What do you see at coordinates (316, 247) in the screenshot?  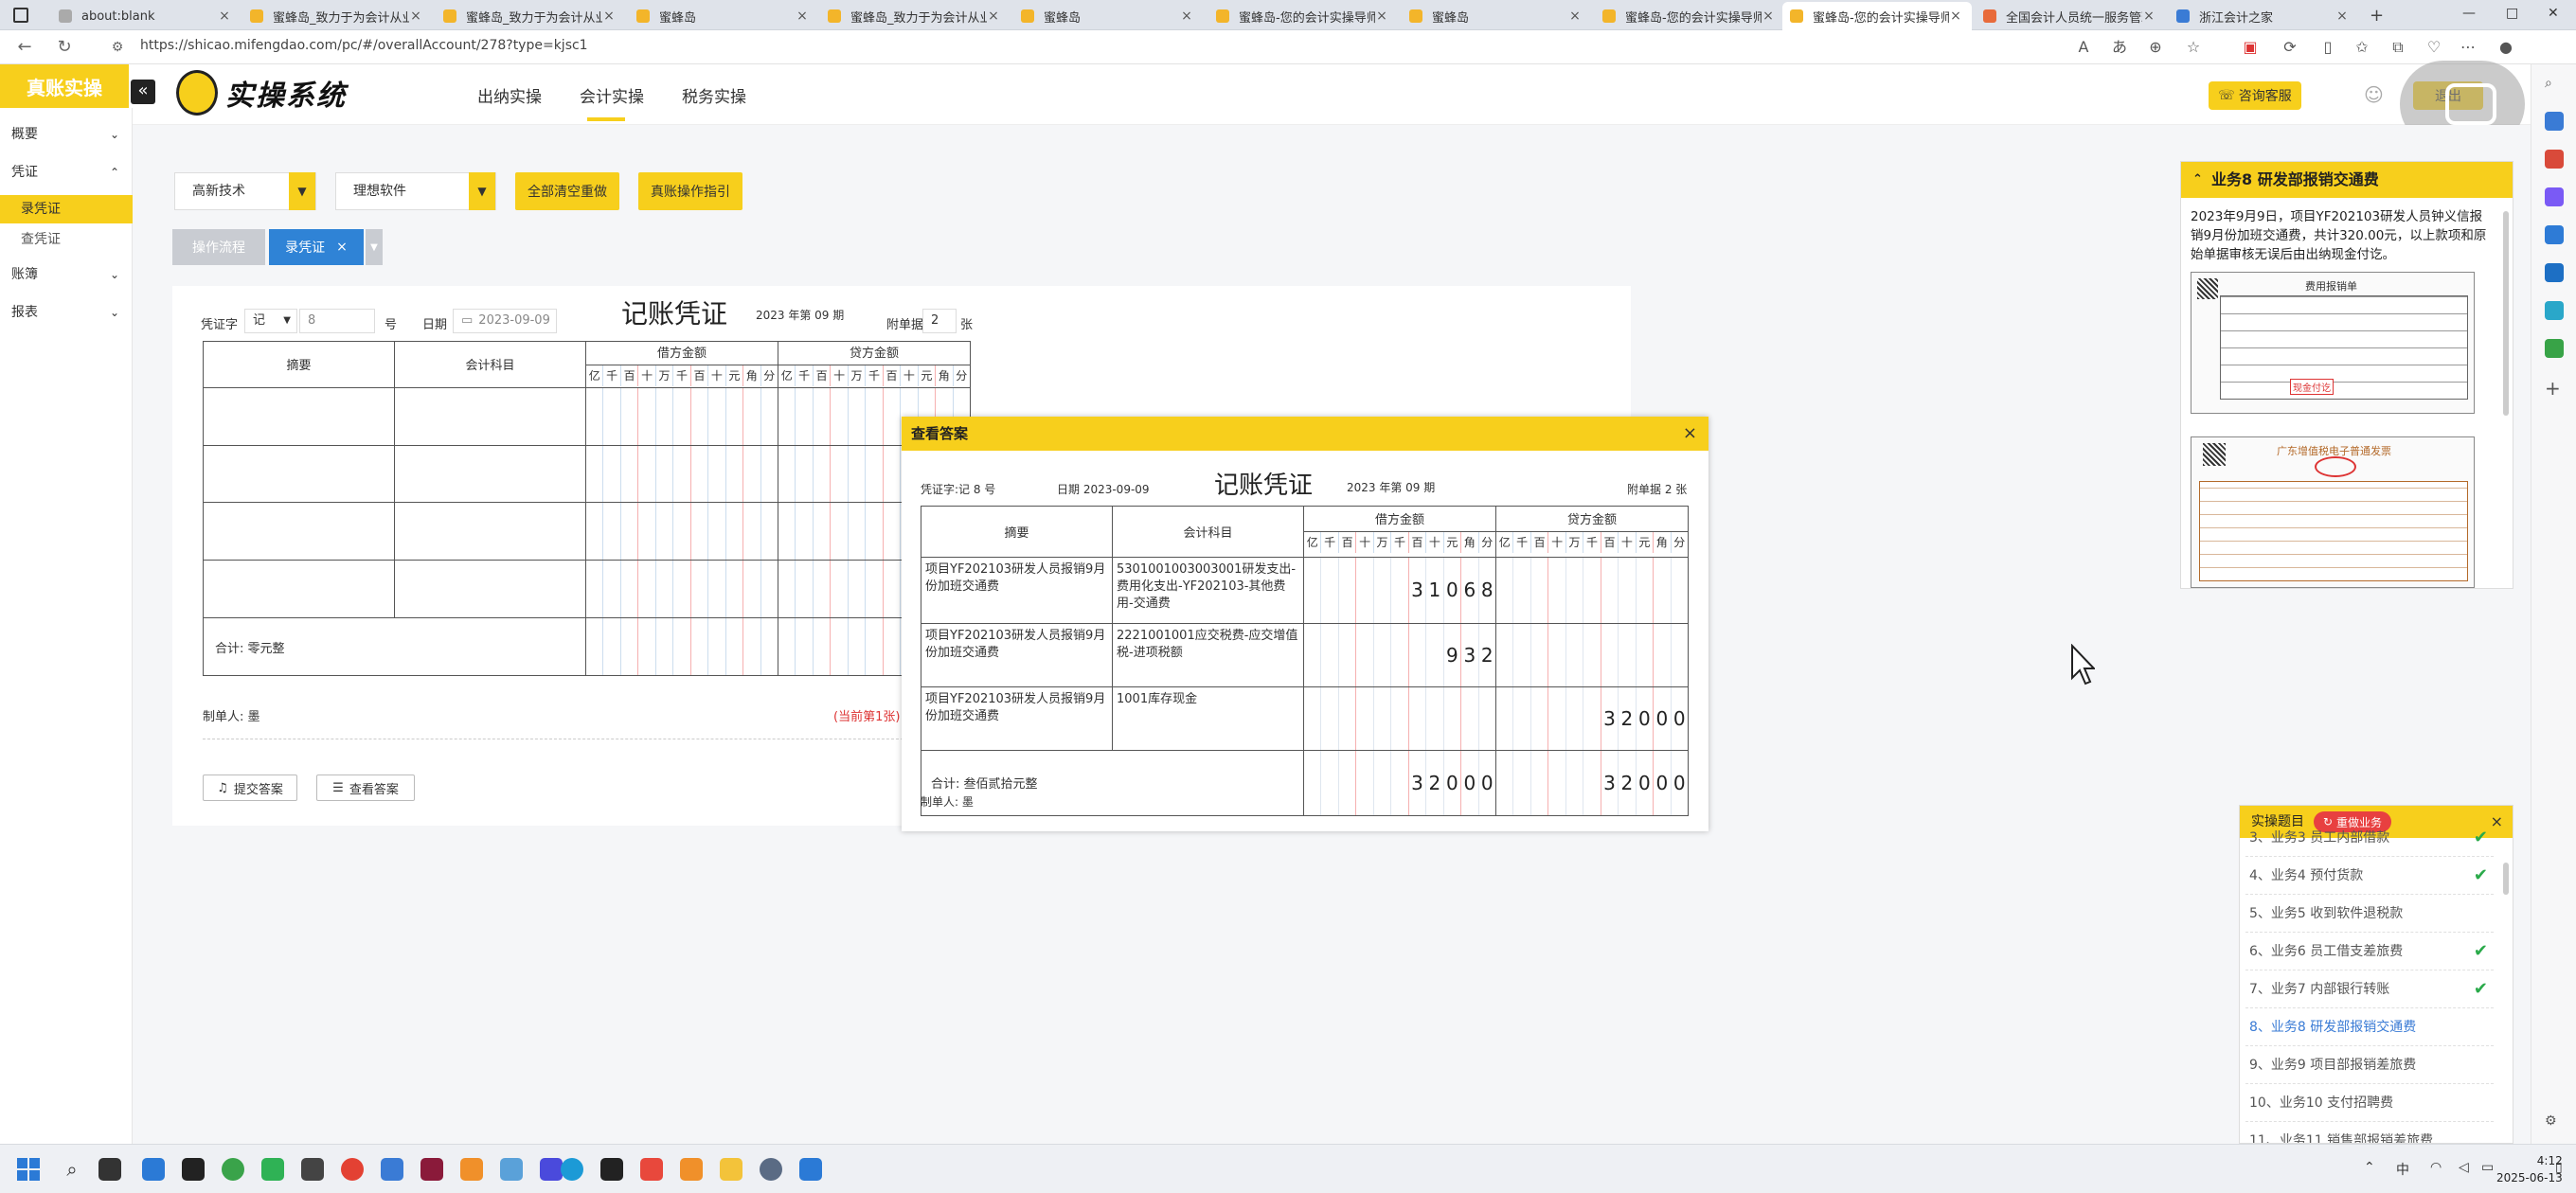 I see `tab-entry-voucher: 录凭证 ×` at bounding box center [316, 247].